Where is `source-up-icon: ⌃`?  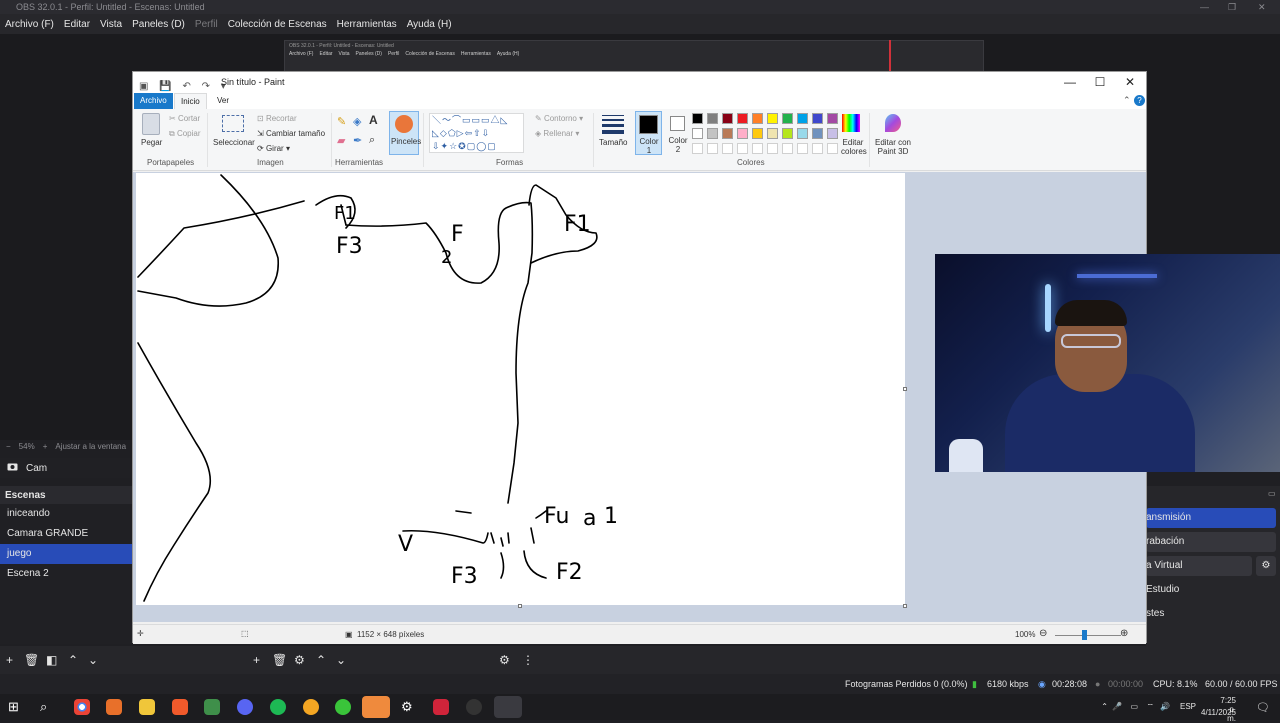
source-up-icon: ⌃ is located at coordinates (321, 660).